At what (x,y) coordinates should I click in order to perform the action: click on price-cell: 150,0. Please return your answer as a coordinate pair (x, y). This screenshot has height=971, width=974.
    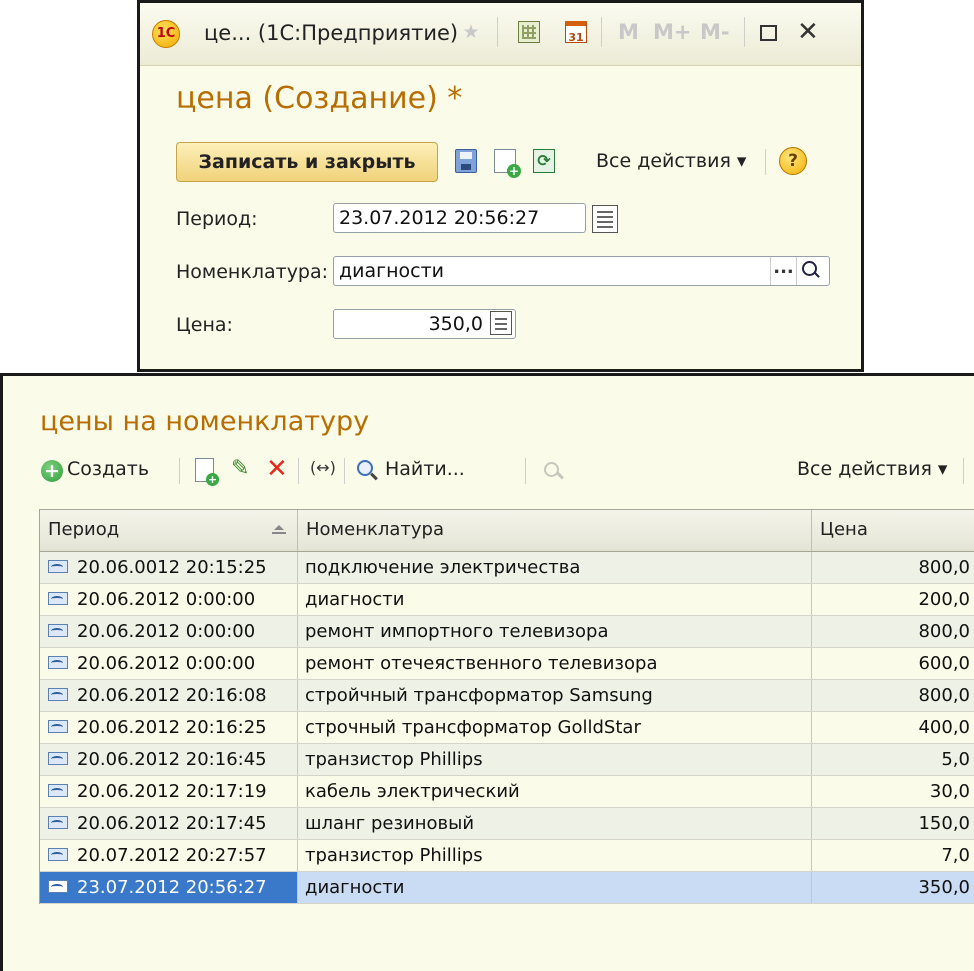
    Looking at the image, I should click on (944, 823).